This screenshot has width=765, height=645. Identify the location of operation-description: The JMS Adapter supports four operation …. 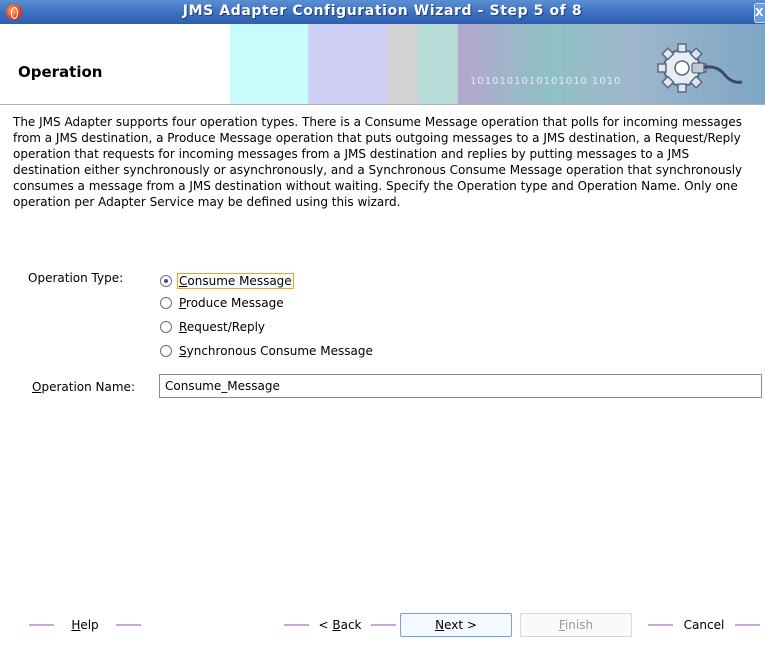
(378, 162).